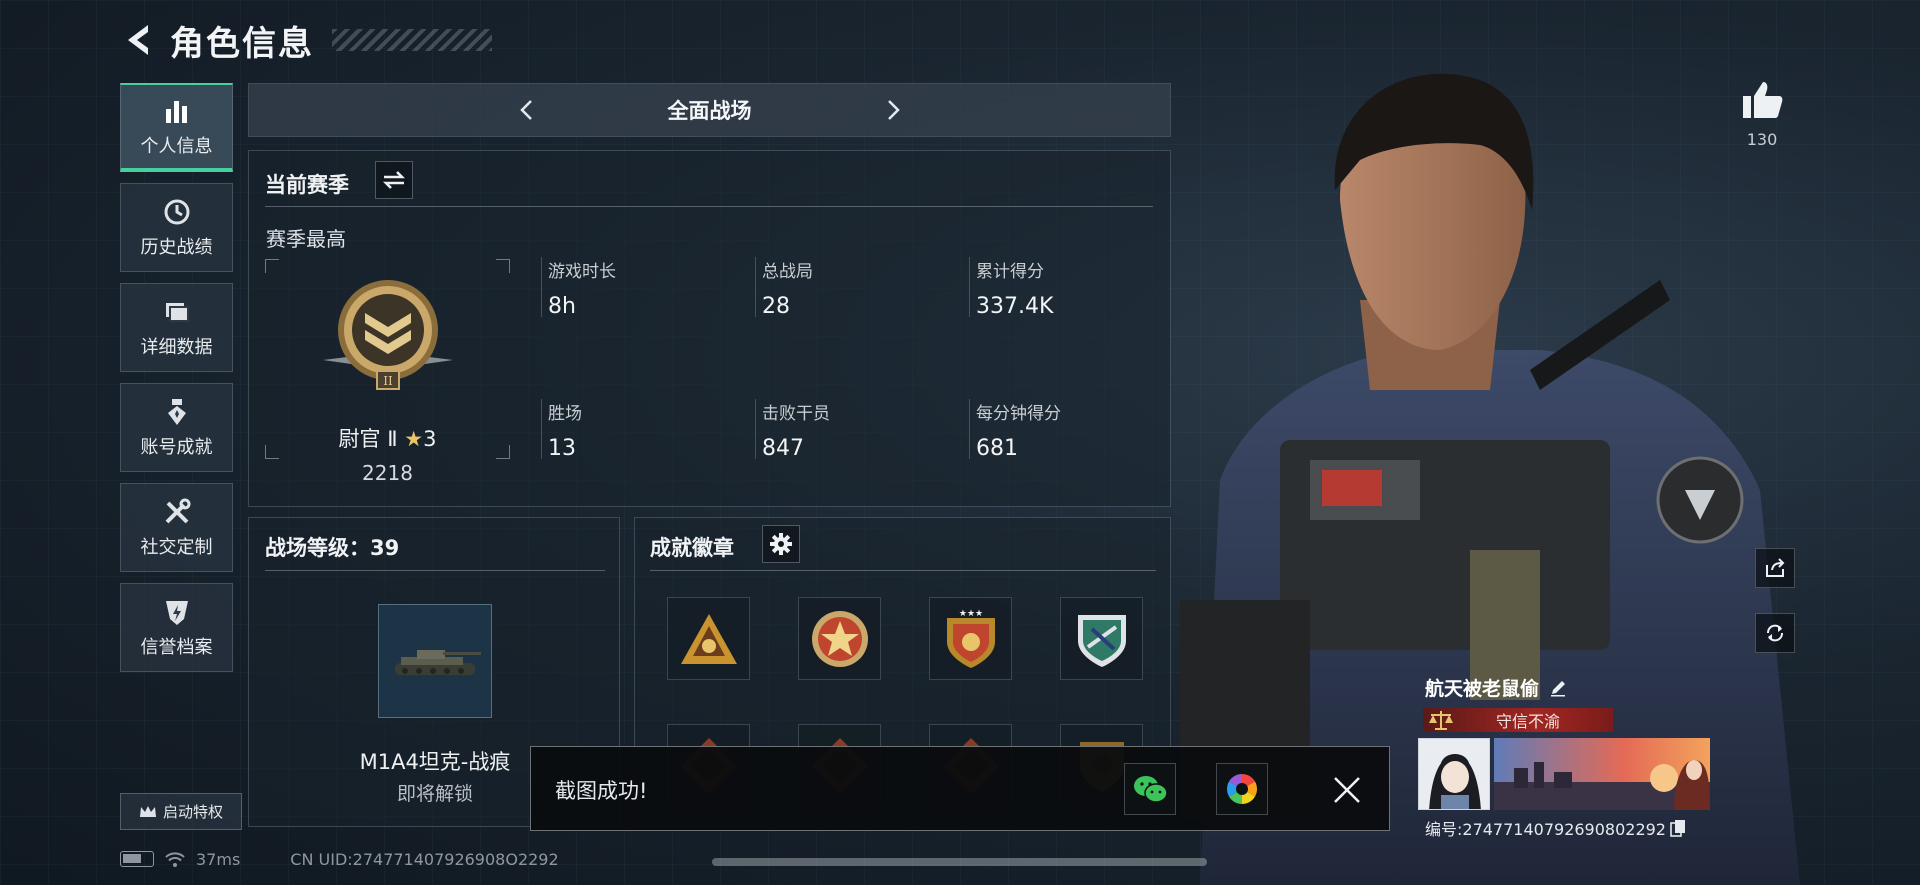 This screenshot has width=1920, height=885. I want to click on home-indicator, so click(959, 862).